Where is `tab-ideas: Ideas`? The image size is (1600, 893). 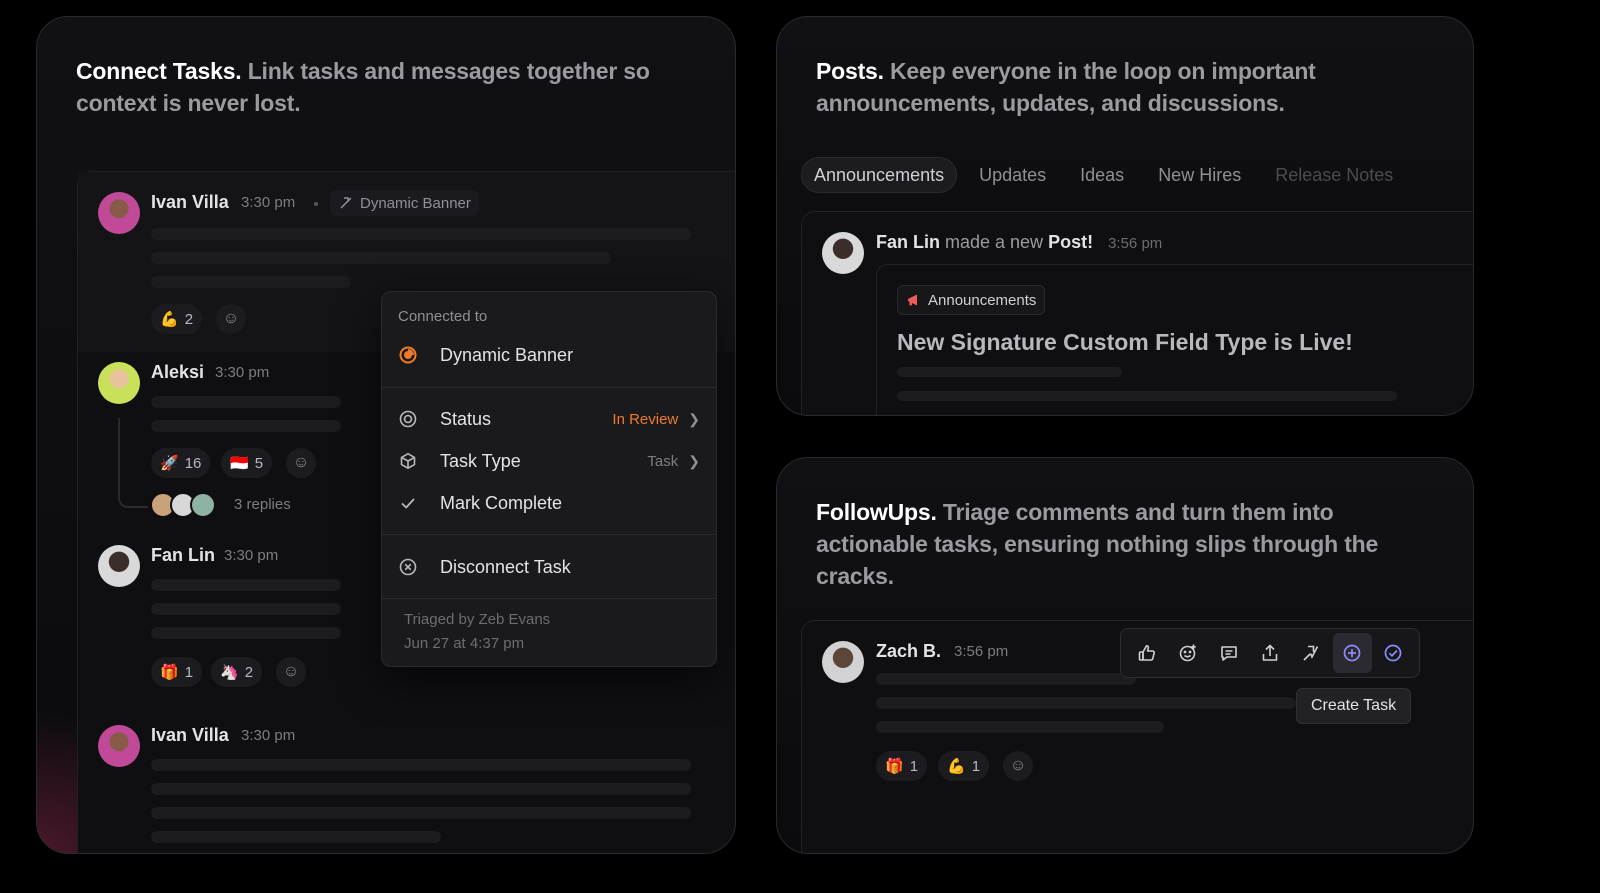
tab-ideas: Ideas is located at coordinates (1102, 175).